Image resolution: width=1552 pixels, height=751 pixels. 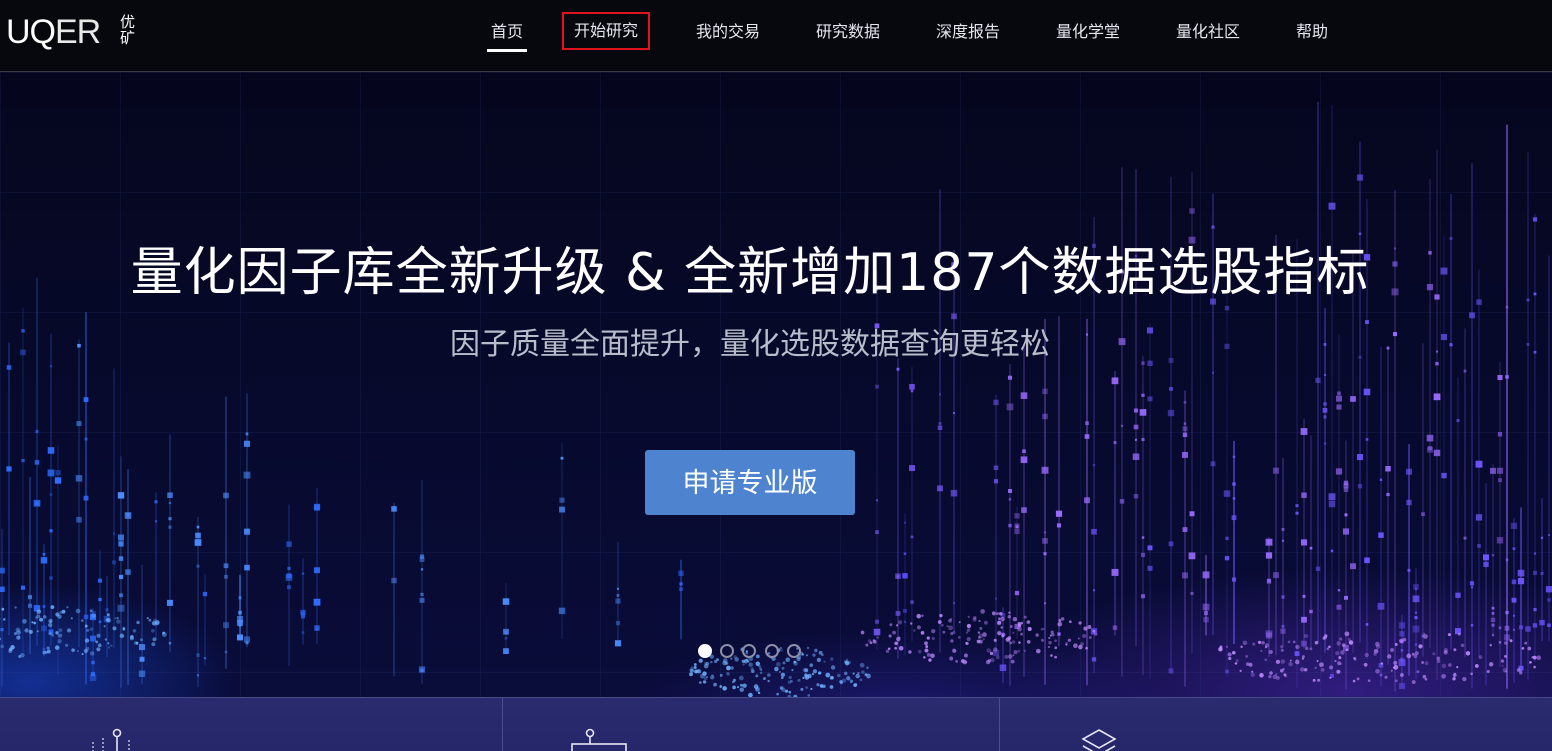 What do you see at coordinates (1312, 32) in the screenshot?
I see `nav-help: 帮助` at bounding box center [1312, 32].